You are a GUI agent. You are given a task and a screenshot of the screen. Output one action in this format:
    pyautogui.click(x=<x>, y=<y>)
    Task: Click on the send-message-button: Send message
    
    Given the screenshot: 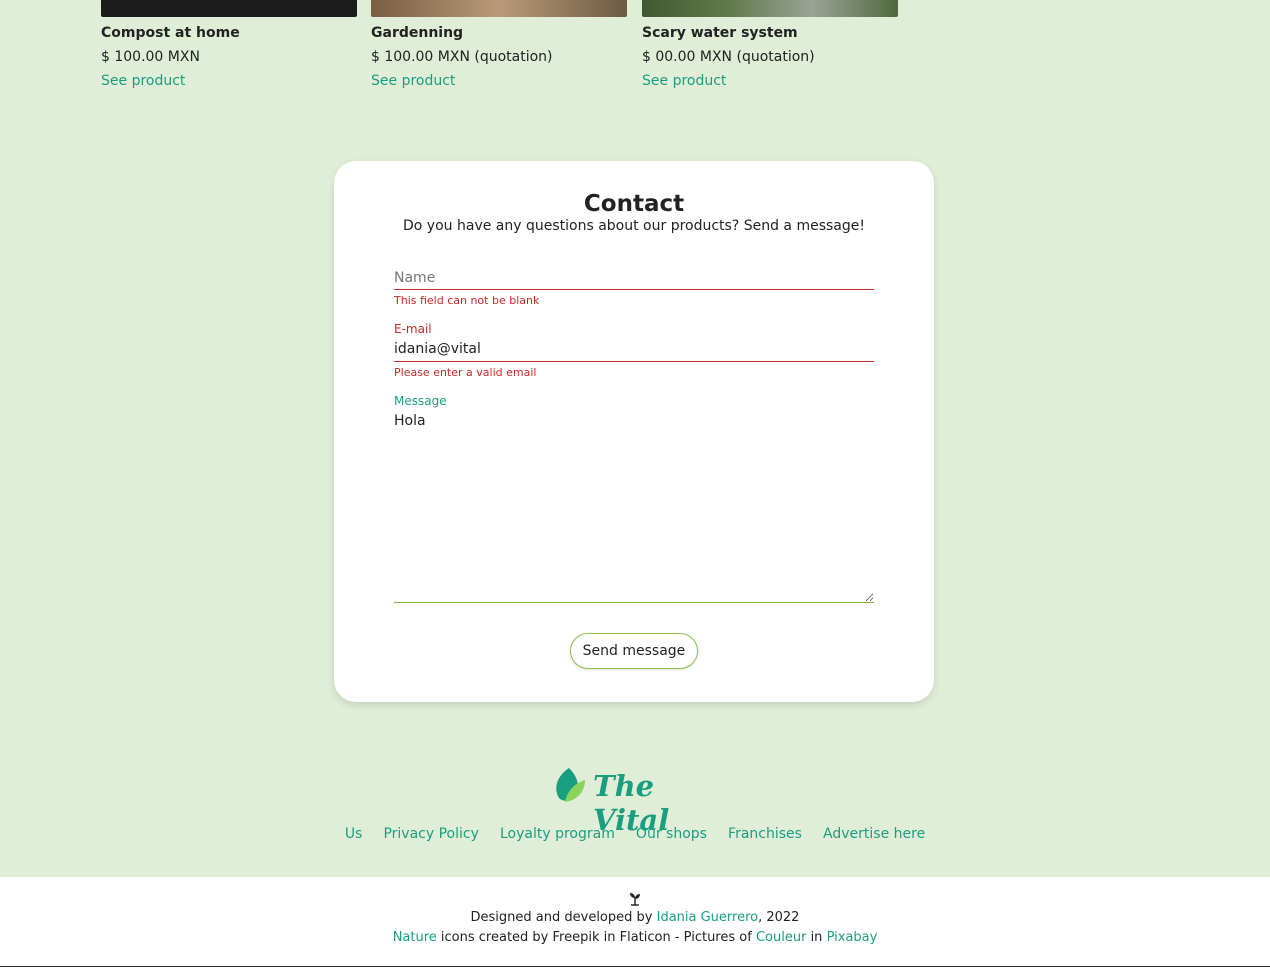 What is the action you would take?
    pyautogui.click(x=634, y=651)
    